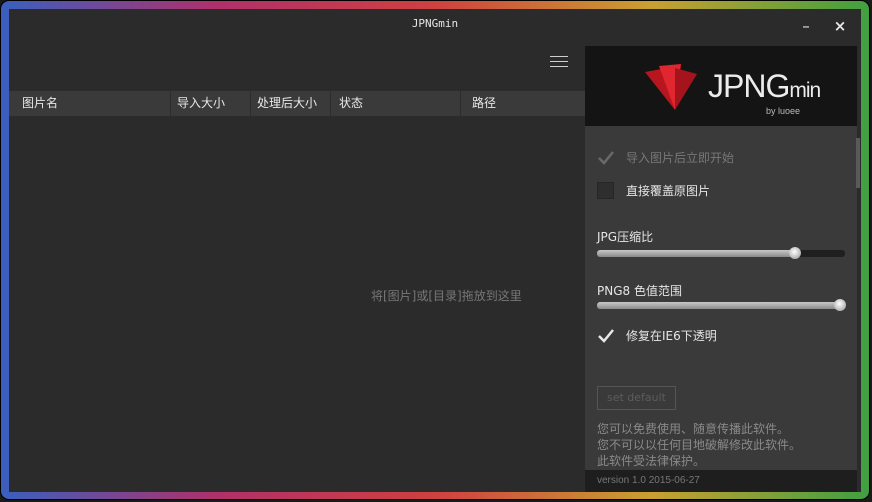  What do you see at coordinates (636, 398) in the screenshot?
I see `set-default-button: set default` at bounding box center [636, 398].